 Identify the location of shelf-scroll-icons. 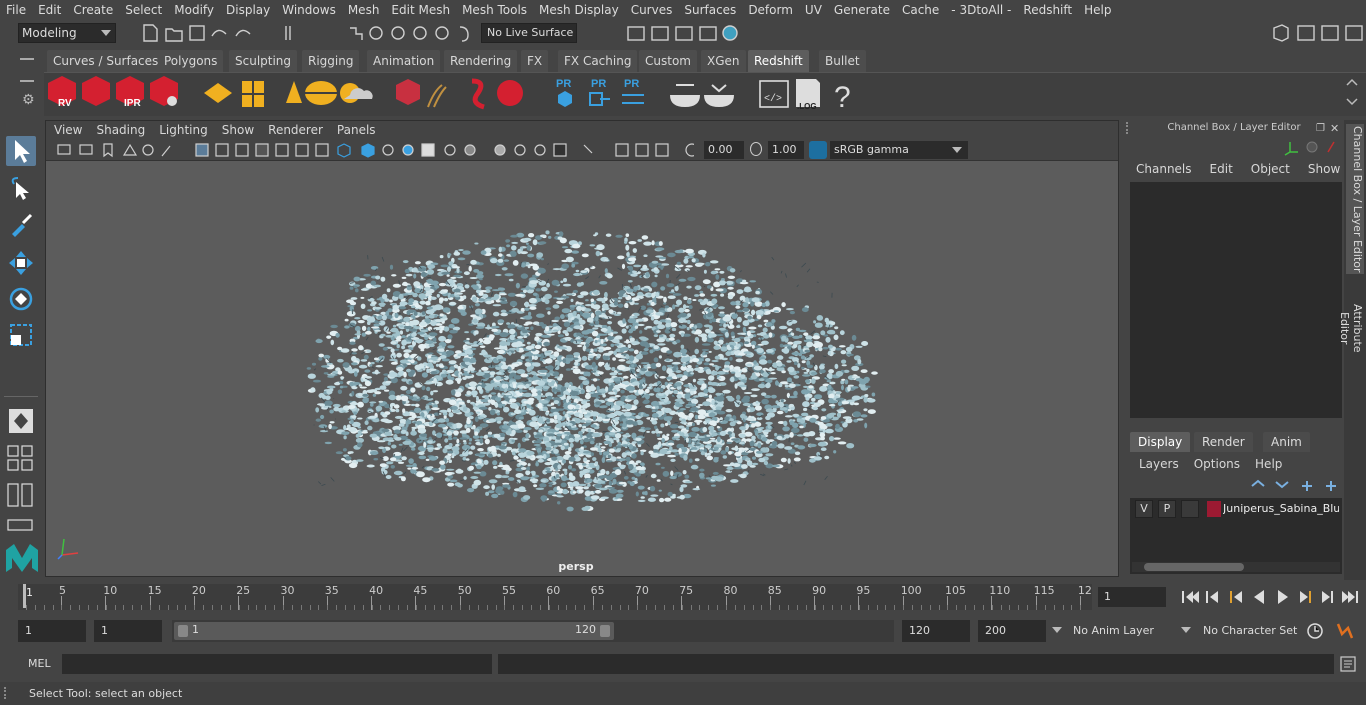
(1352, 94).